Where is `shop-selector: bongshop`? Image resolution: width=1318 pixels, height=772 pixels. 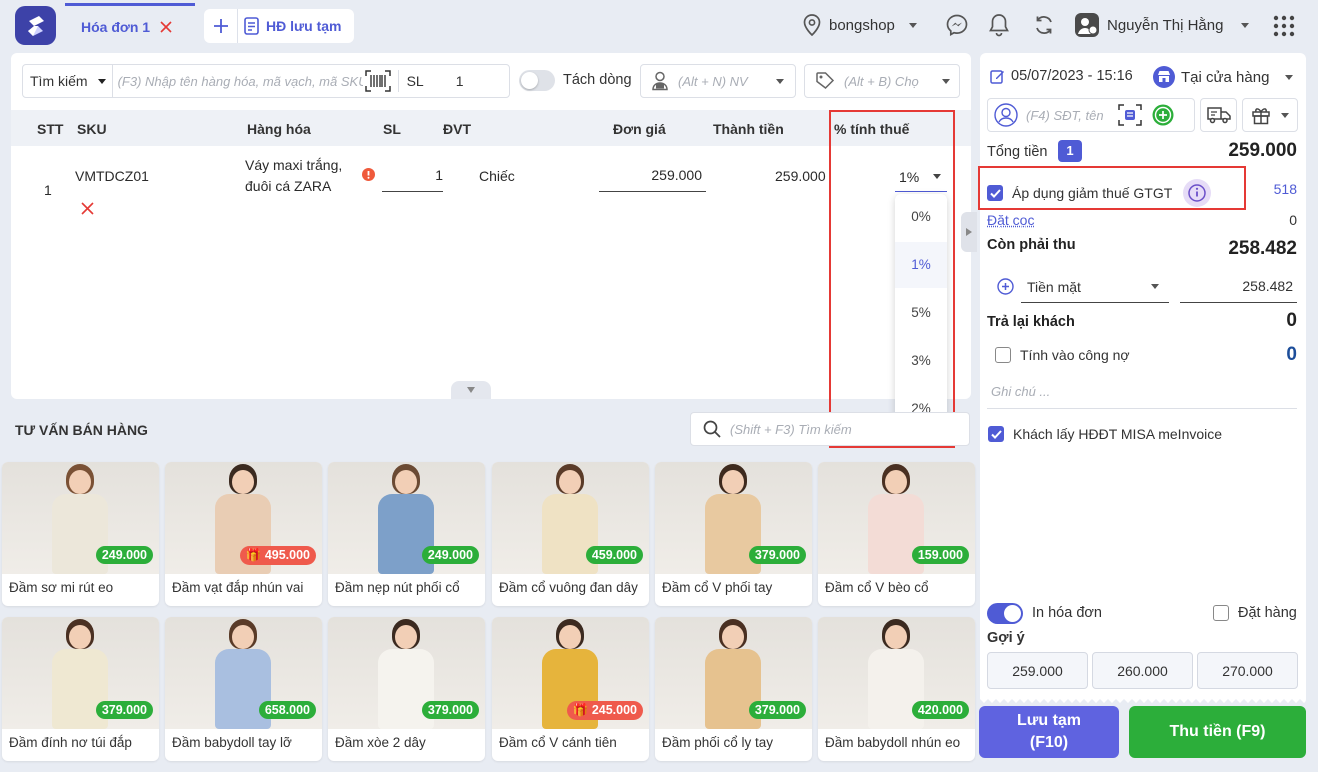 shop-selector: bongshop is located at coordinates (860, 25).